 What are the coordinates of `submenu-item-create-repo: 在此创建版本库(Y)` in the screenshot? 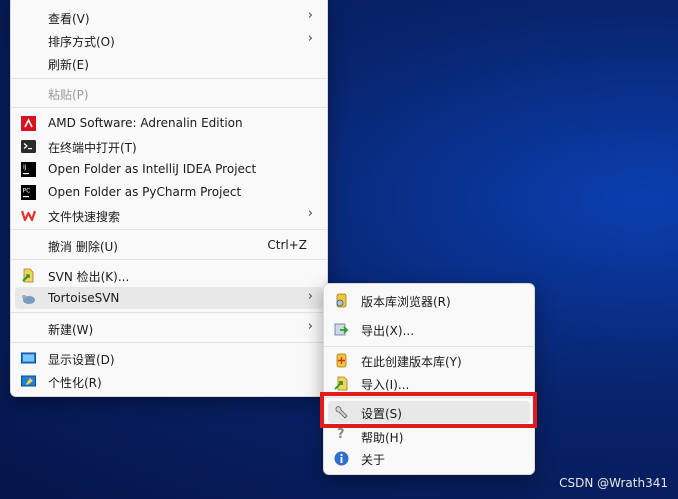 It's located at (429, 360).